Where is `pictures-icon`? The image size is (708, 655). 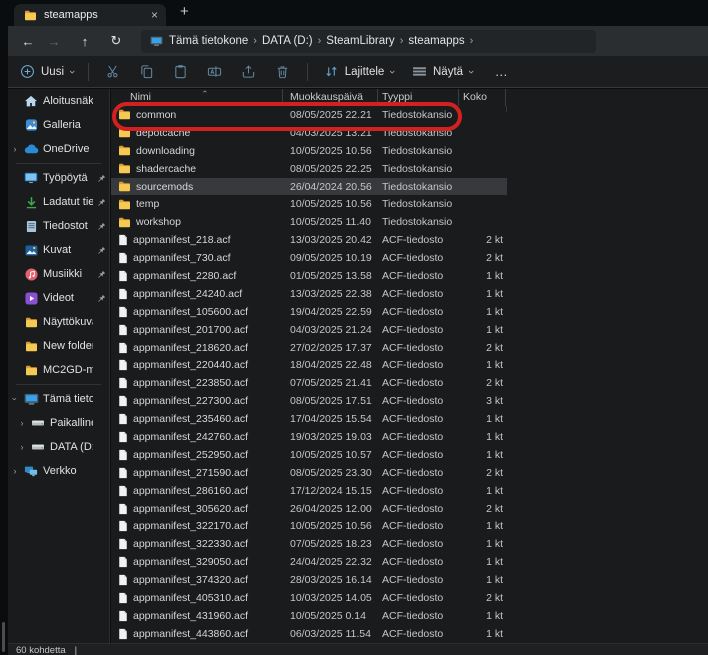 pictures-icon is located at coordinates (31, 250).